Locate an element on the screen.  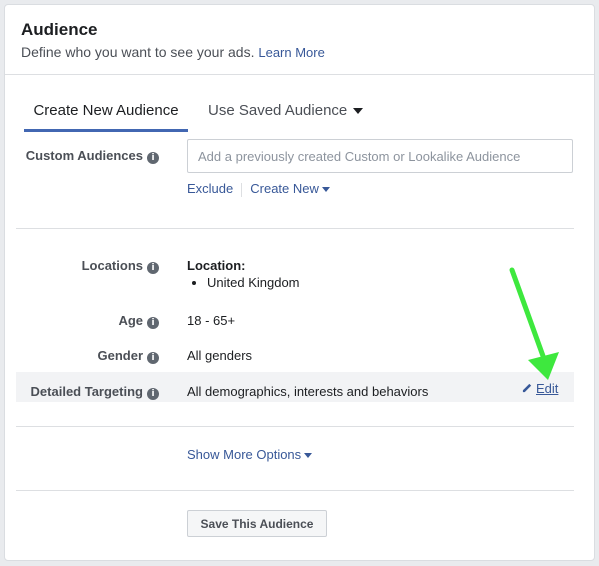
tab-create-new-audience: Create New Audience is located at coordinates (106, 112).